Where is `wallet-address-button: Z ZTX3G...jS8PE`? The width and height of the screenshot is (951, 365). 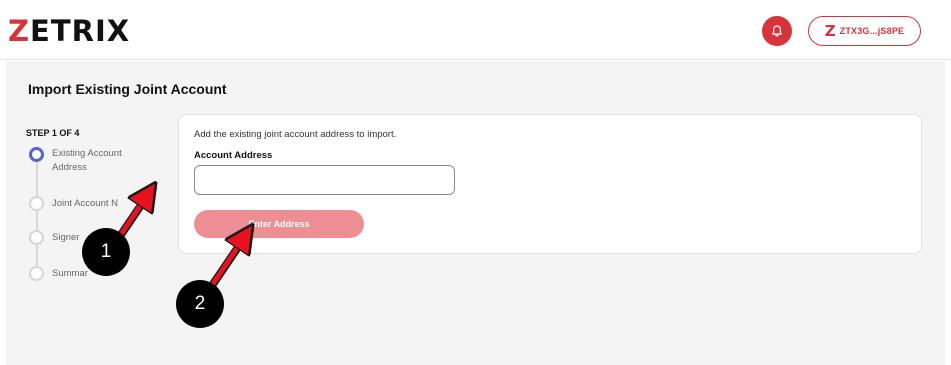
wallet-address-button: Z ZTX3G...jS8PE is located at coordinates (864, 31).